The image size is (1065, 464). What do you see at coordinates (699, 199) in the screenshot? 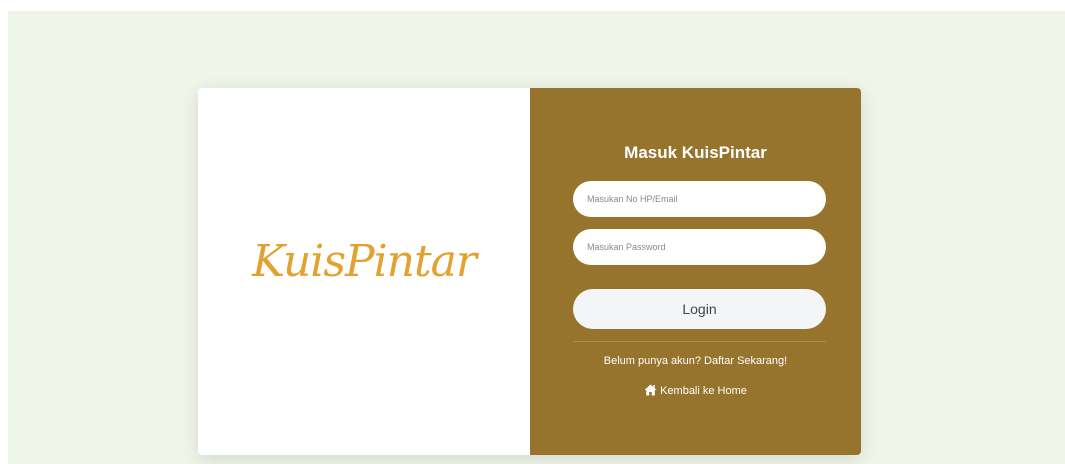
I see `email-field` at bounding box center [699, 199].